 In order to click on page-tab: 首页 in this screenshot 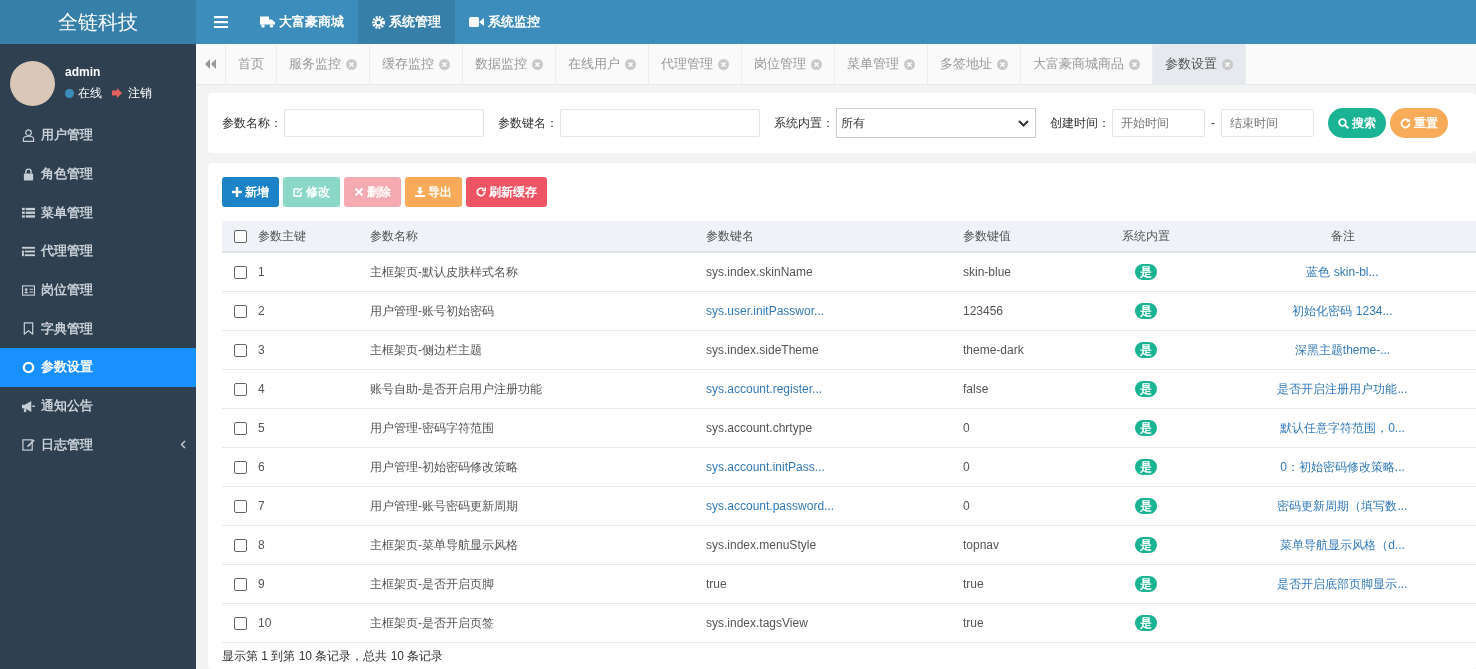, I will do `click(251, 64)`.